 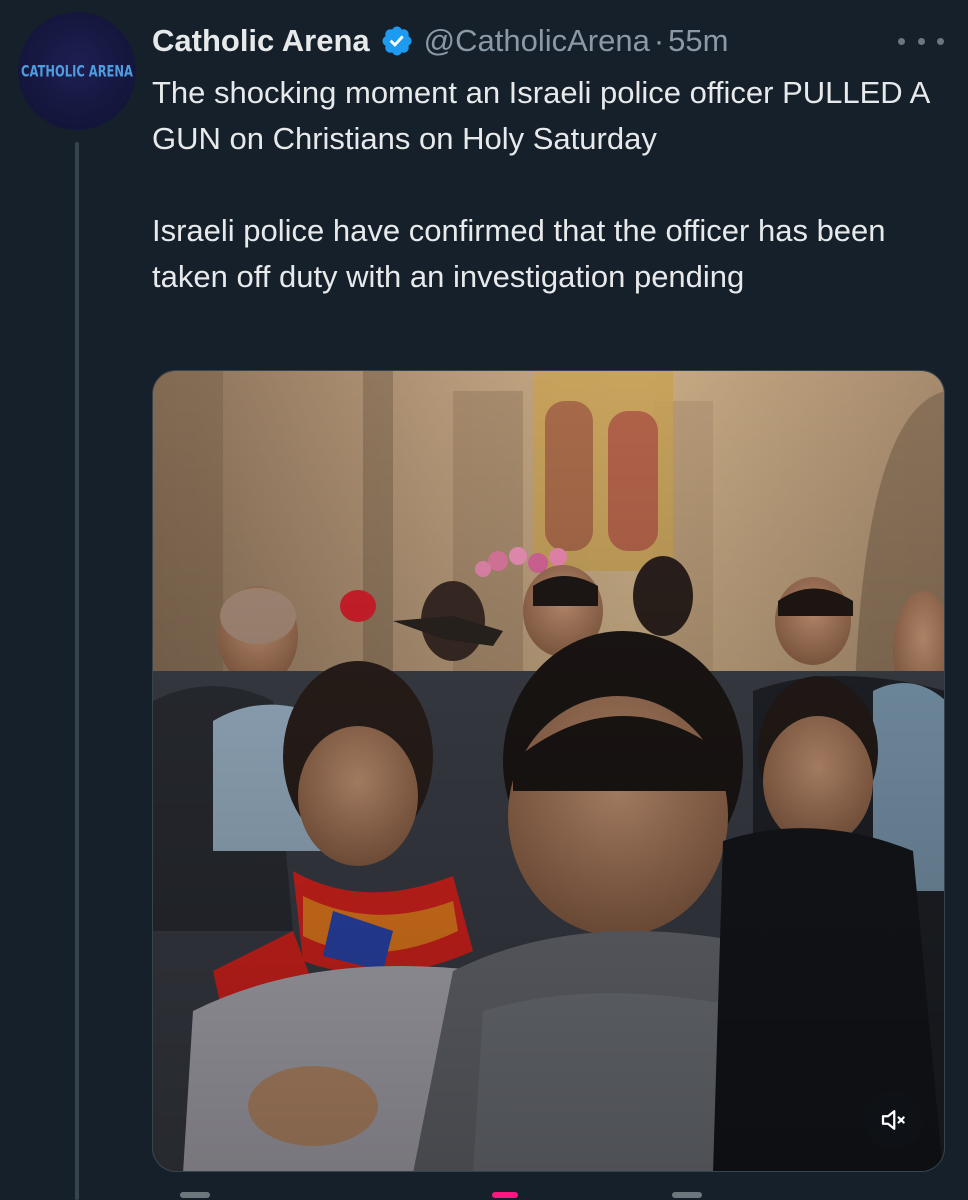 I want to click on thread-connector-line, so click(x=77, y=671).